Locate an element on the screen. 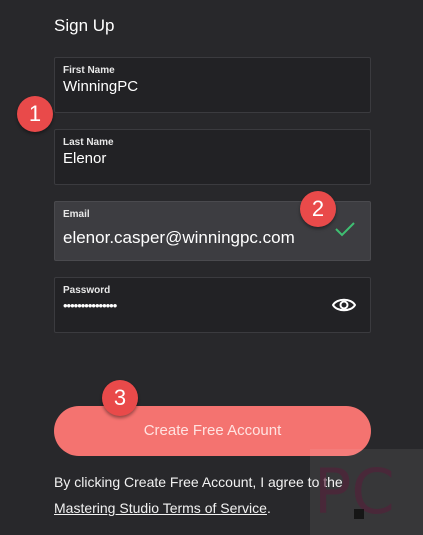 This screenshot has height=535, width=423. watermark-logo: PC is located at coordinates (366, 492).